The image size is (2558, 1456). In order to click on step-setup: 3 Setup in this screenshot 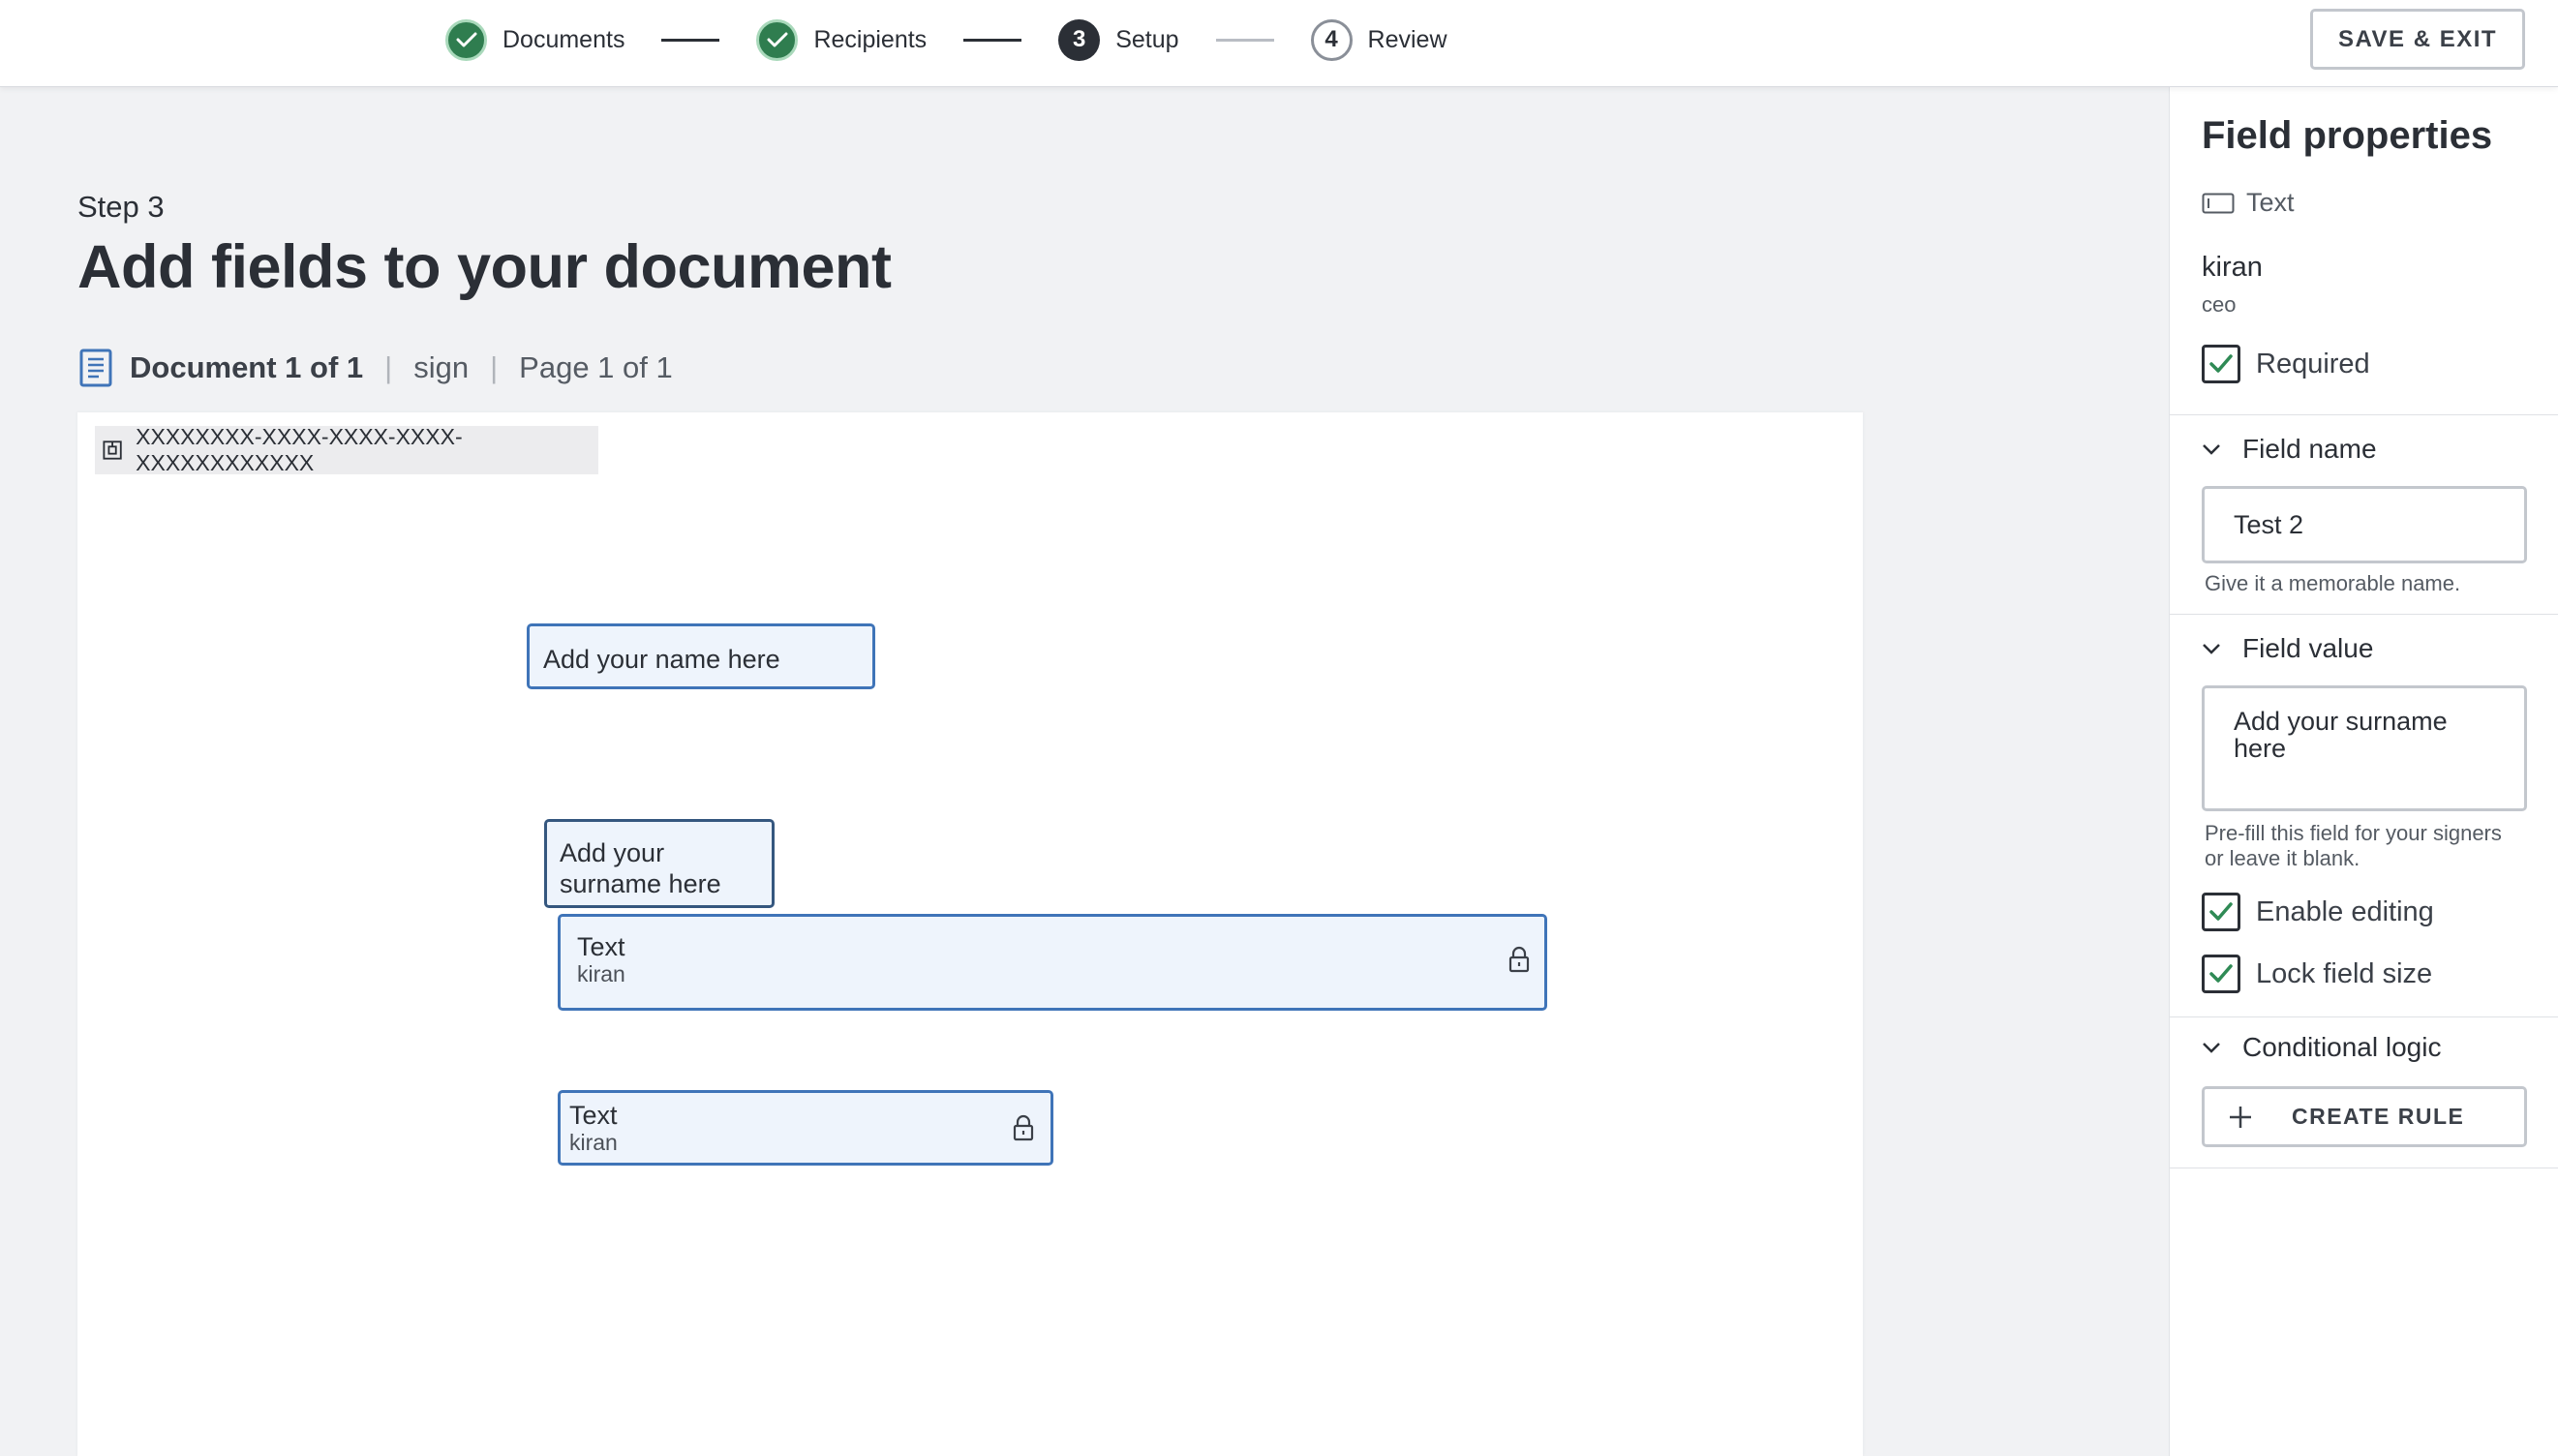, I will do `click(1118, 39)`.